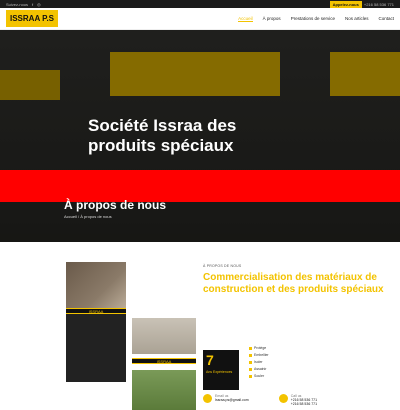 Image resolution: width=400 pixels, height=410 pixels. Describe the element at coordinates (379, 4) in the screenshot. I see `phone-number: +216 58 536 771` at that location.